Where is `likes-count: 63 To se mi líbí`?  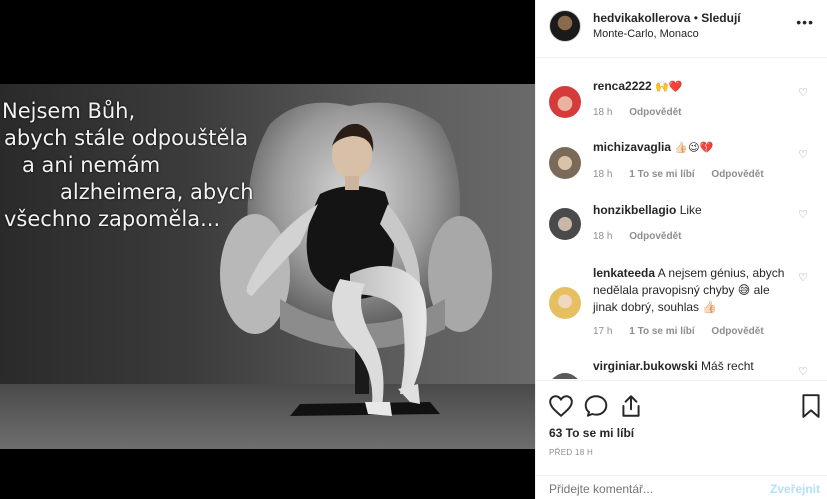
likes-count: 63 To se mi líbí is located at coordinates (591, 433).